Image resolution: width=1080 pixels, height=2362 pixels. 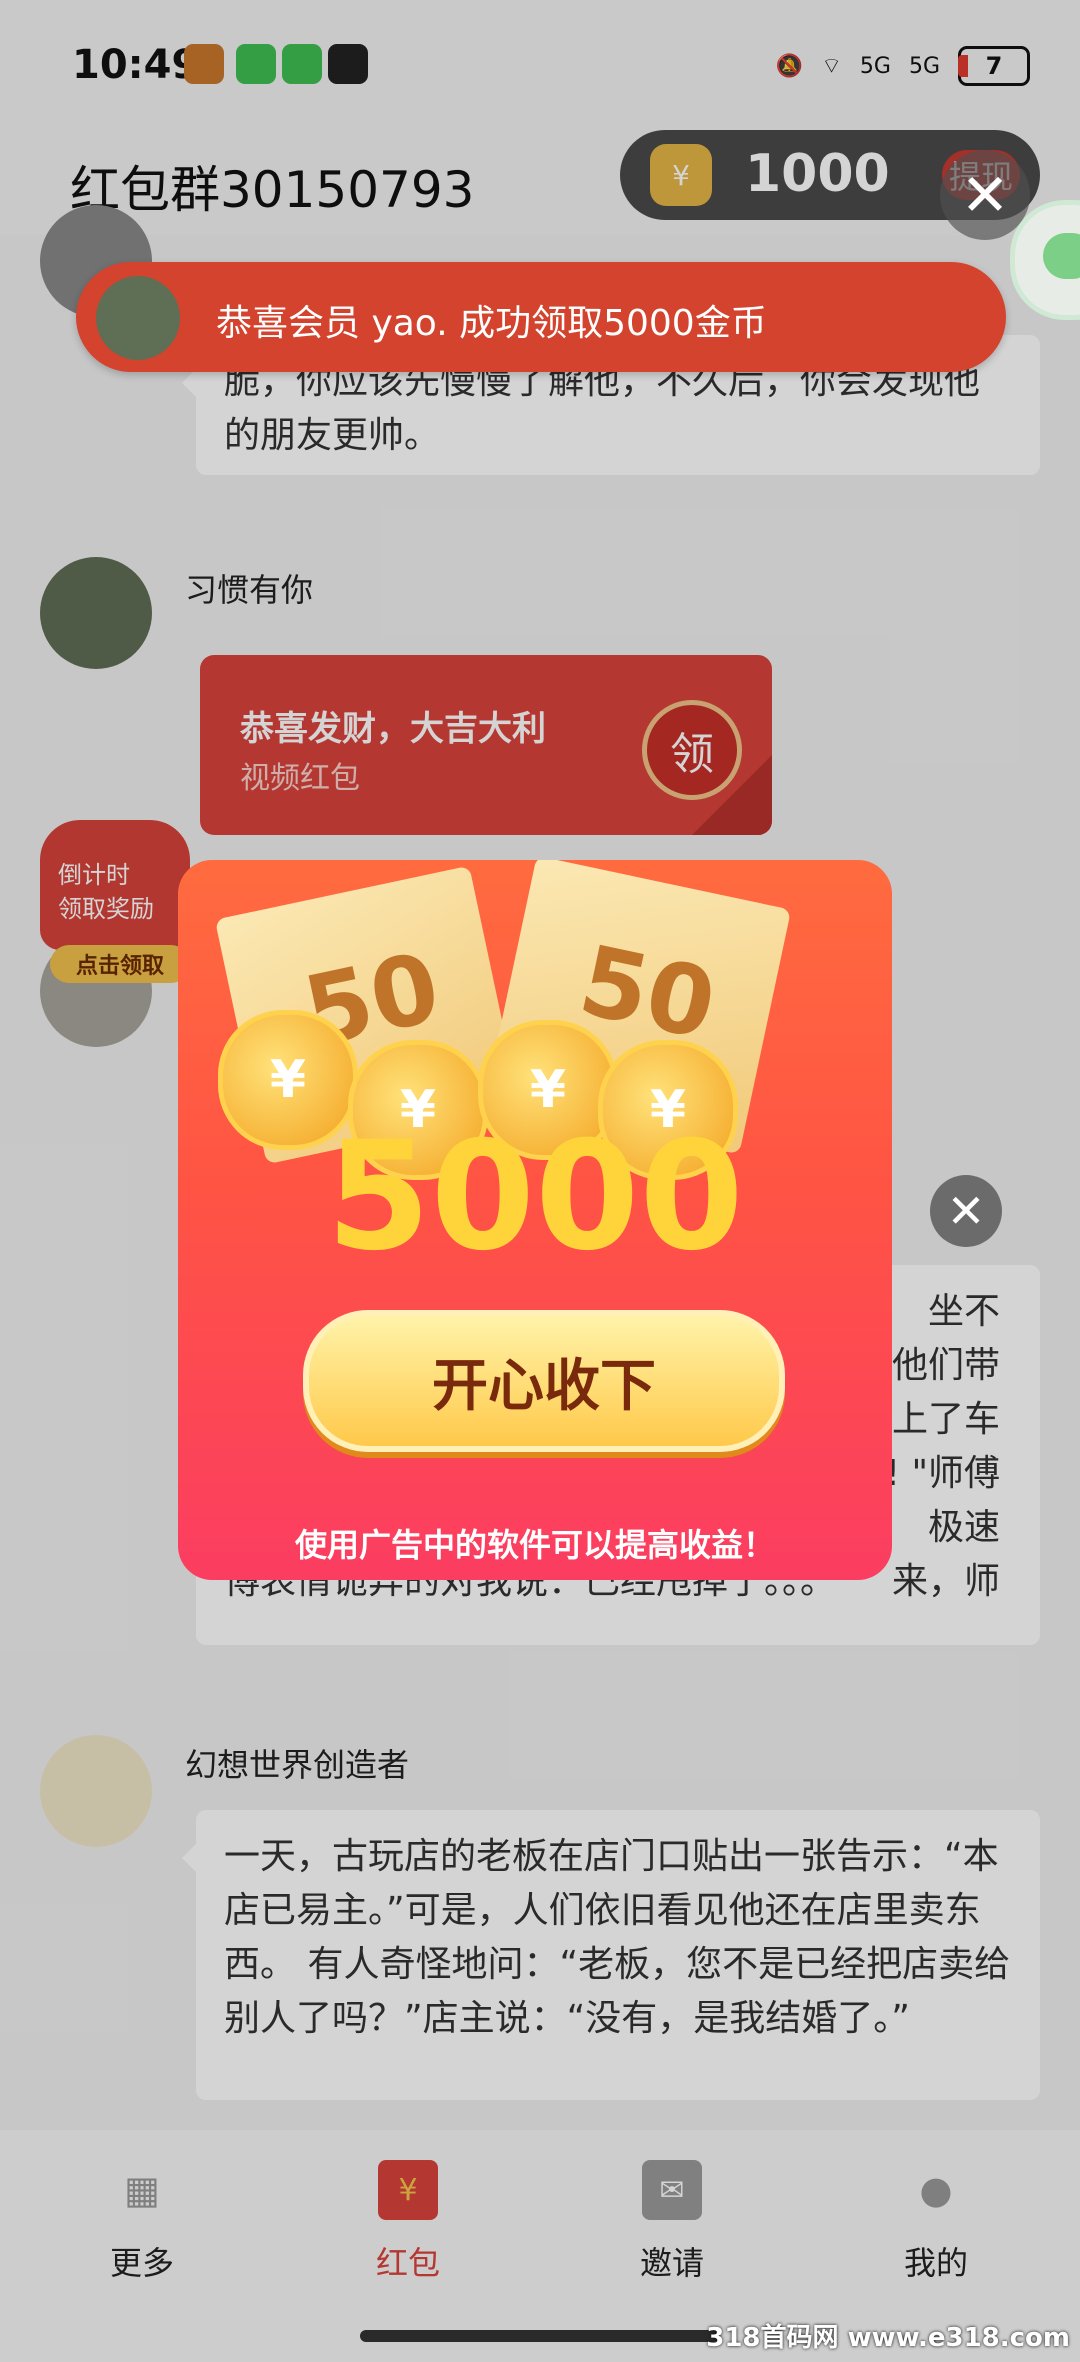 What do you see at coordinates (138, 318) in the screenshot?
I see `toast-avatar` at bounding box center [138, 318].